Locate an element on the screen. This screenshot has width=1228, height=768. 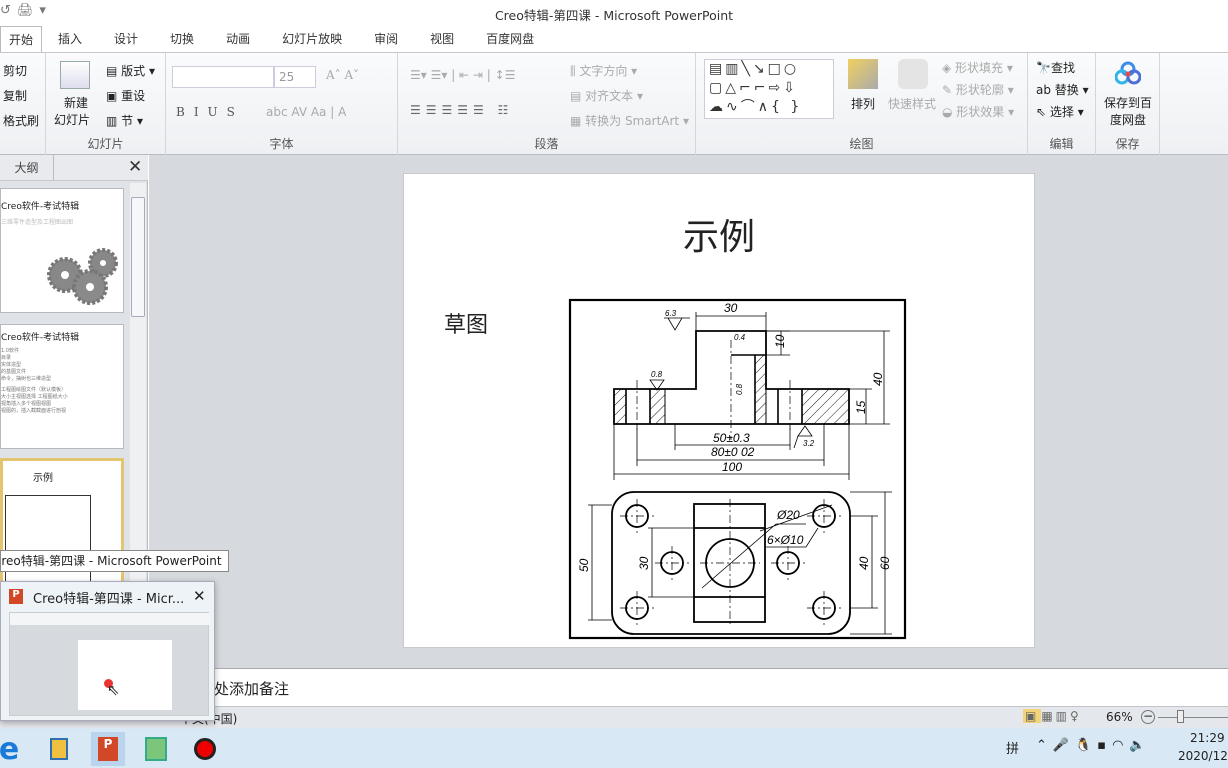
tab-view: 视图 is located at coordinates (442, 39).